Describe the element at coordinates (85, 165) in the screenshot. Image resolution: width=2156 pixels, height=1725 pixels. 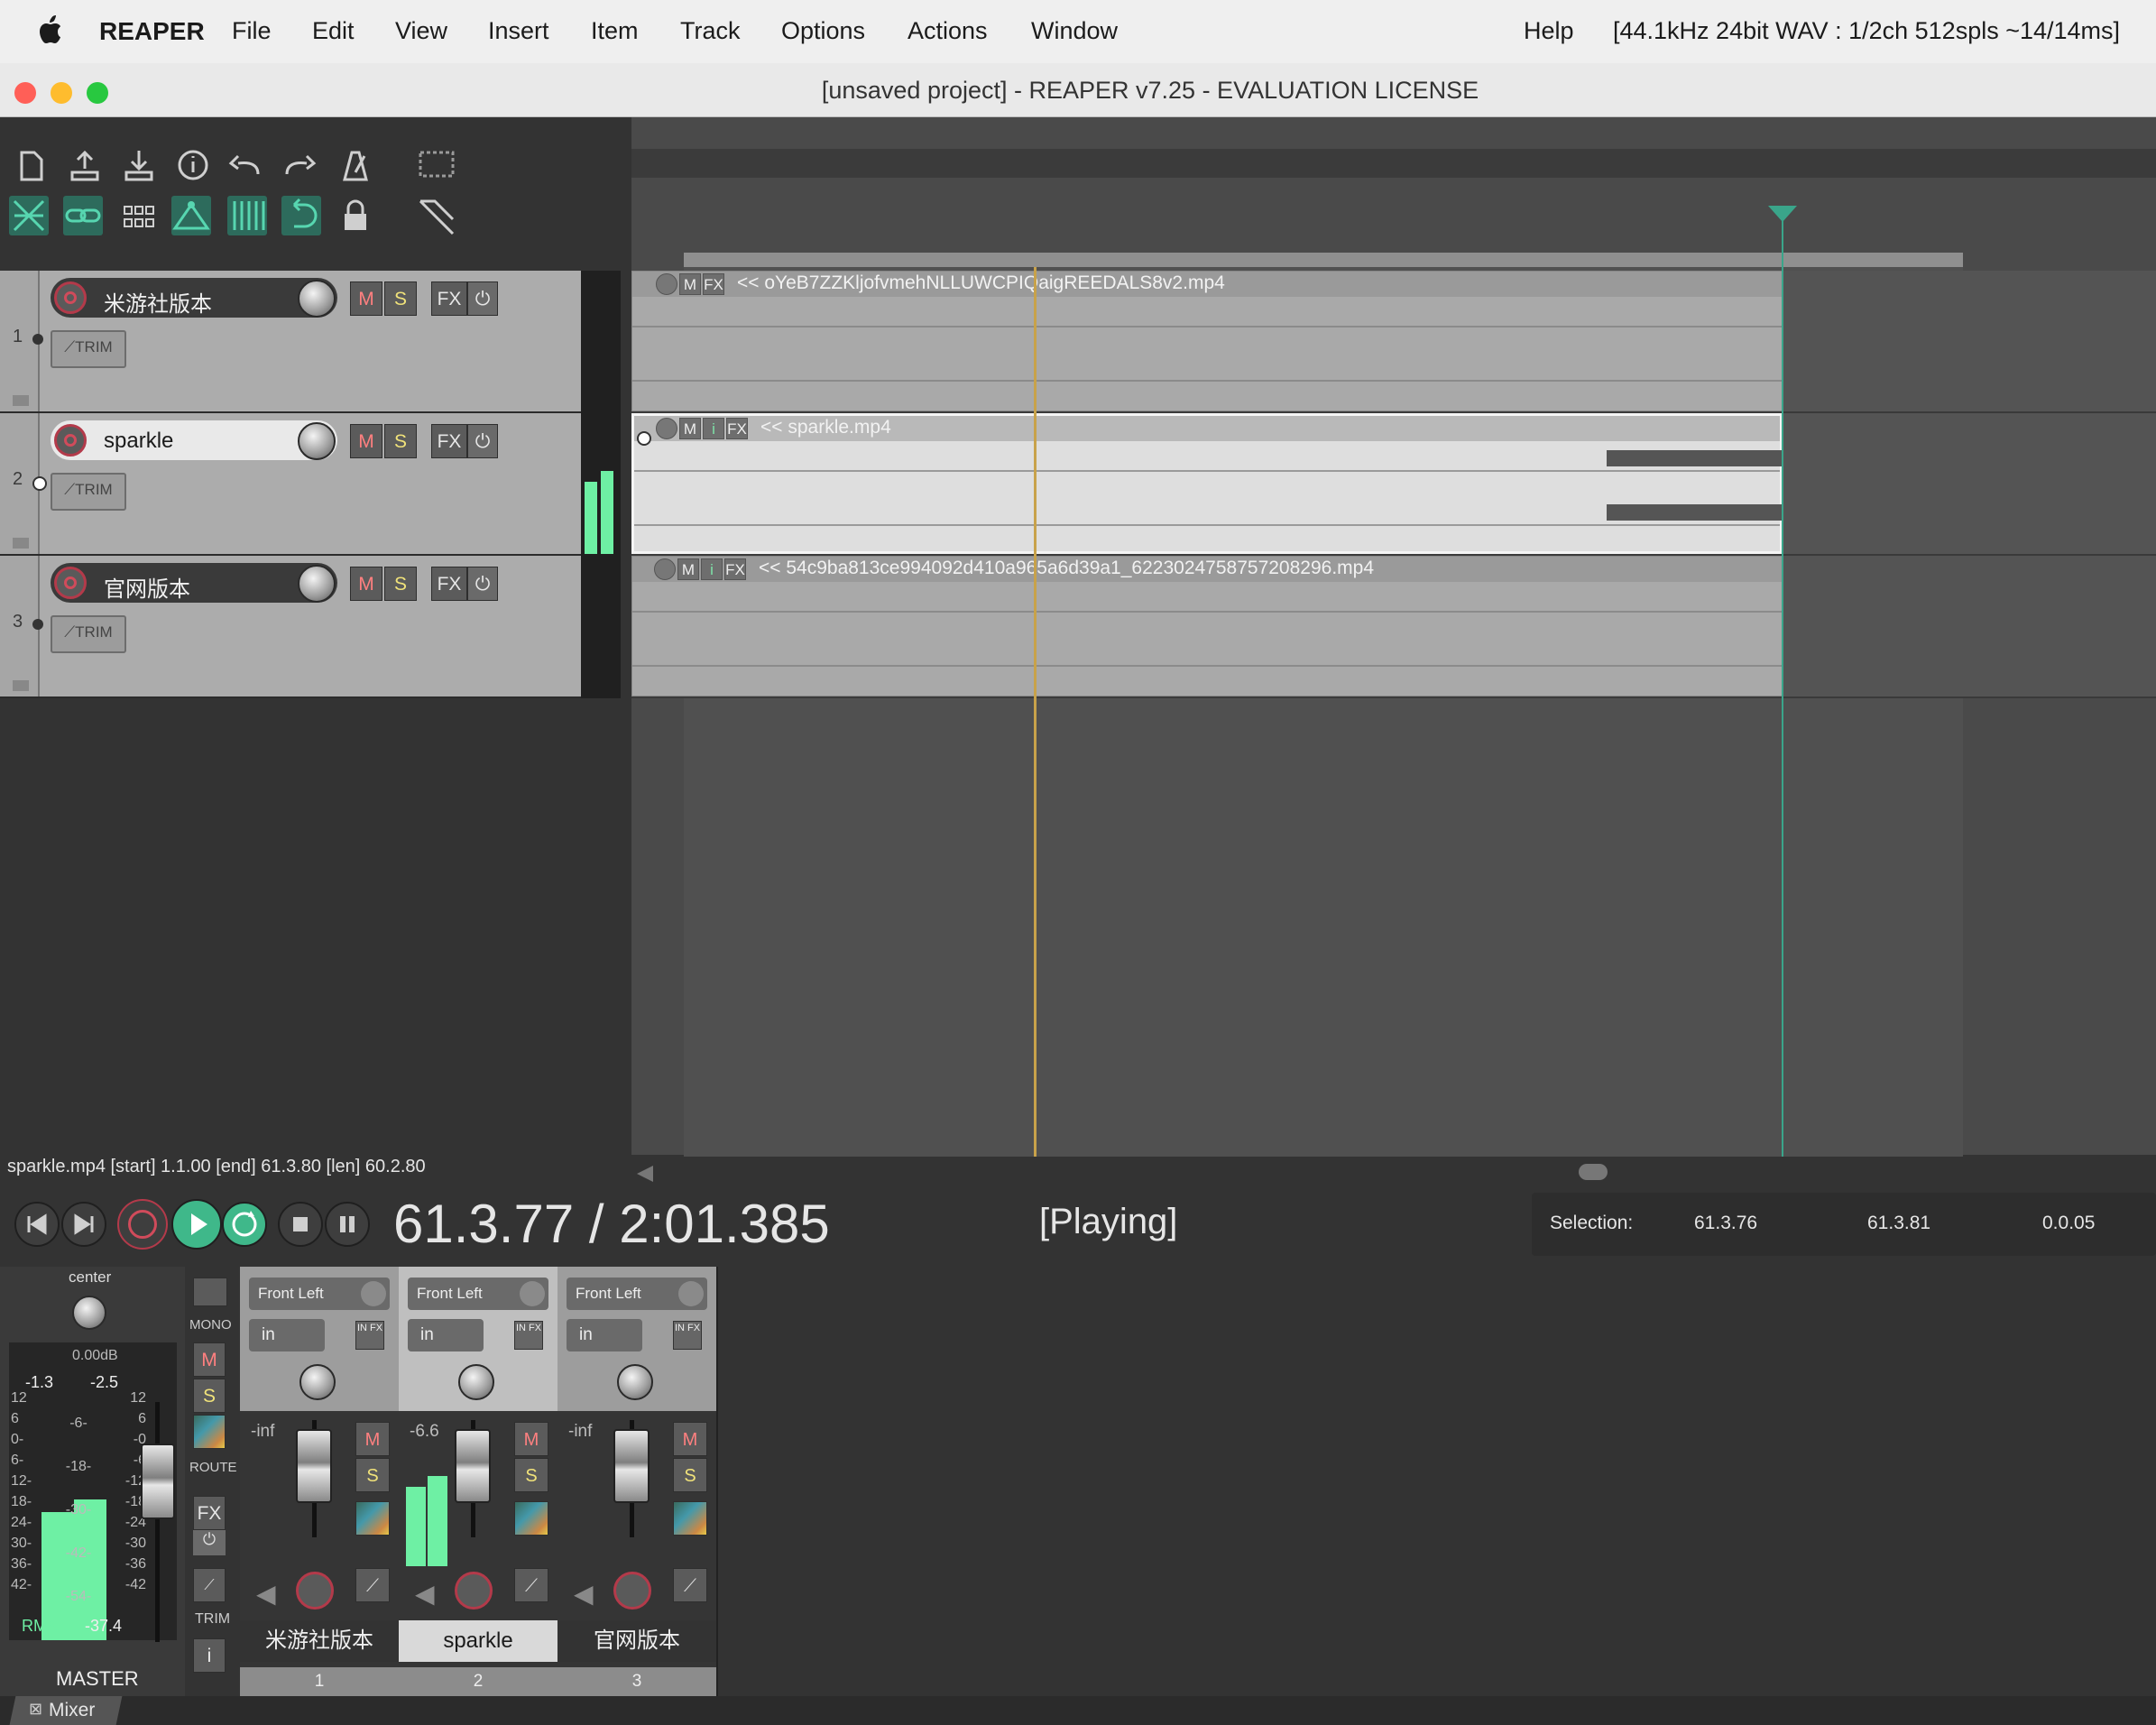
I see `open-project-icon` at that location.